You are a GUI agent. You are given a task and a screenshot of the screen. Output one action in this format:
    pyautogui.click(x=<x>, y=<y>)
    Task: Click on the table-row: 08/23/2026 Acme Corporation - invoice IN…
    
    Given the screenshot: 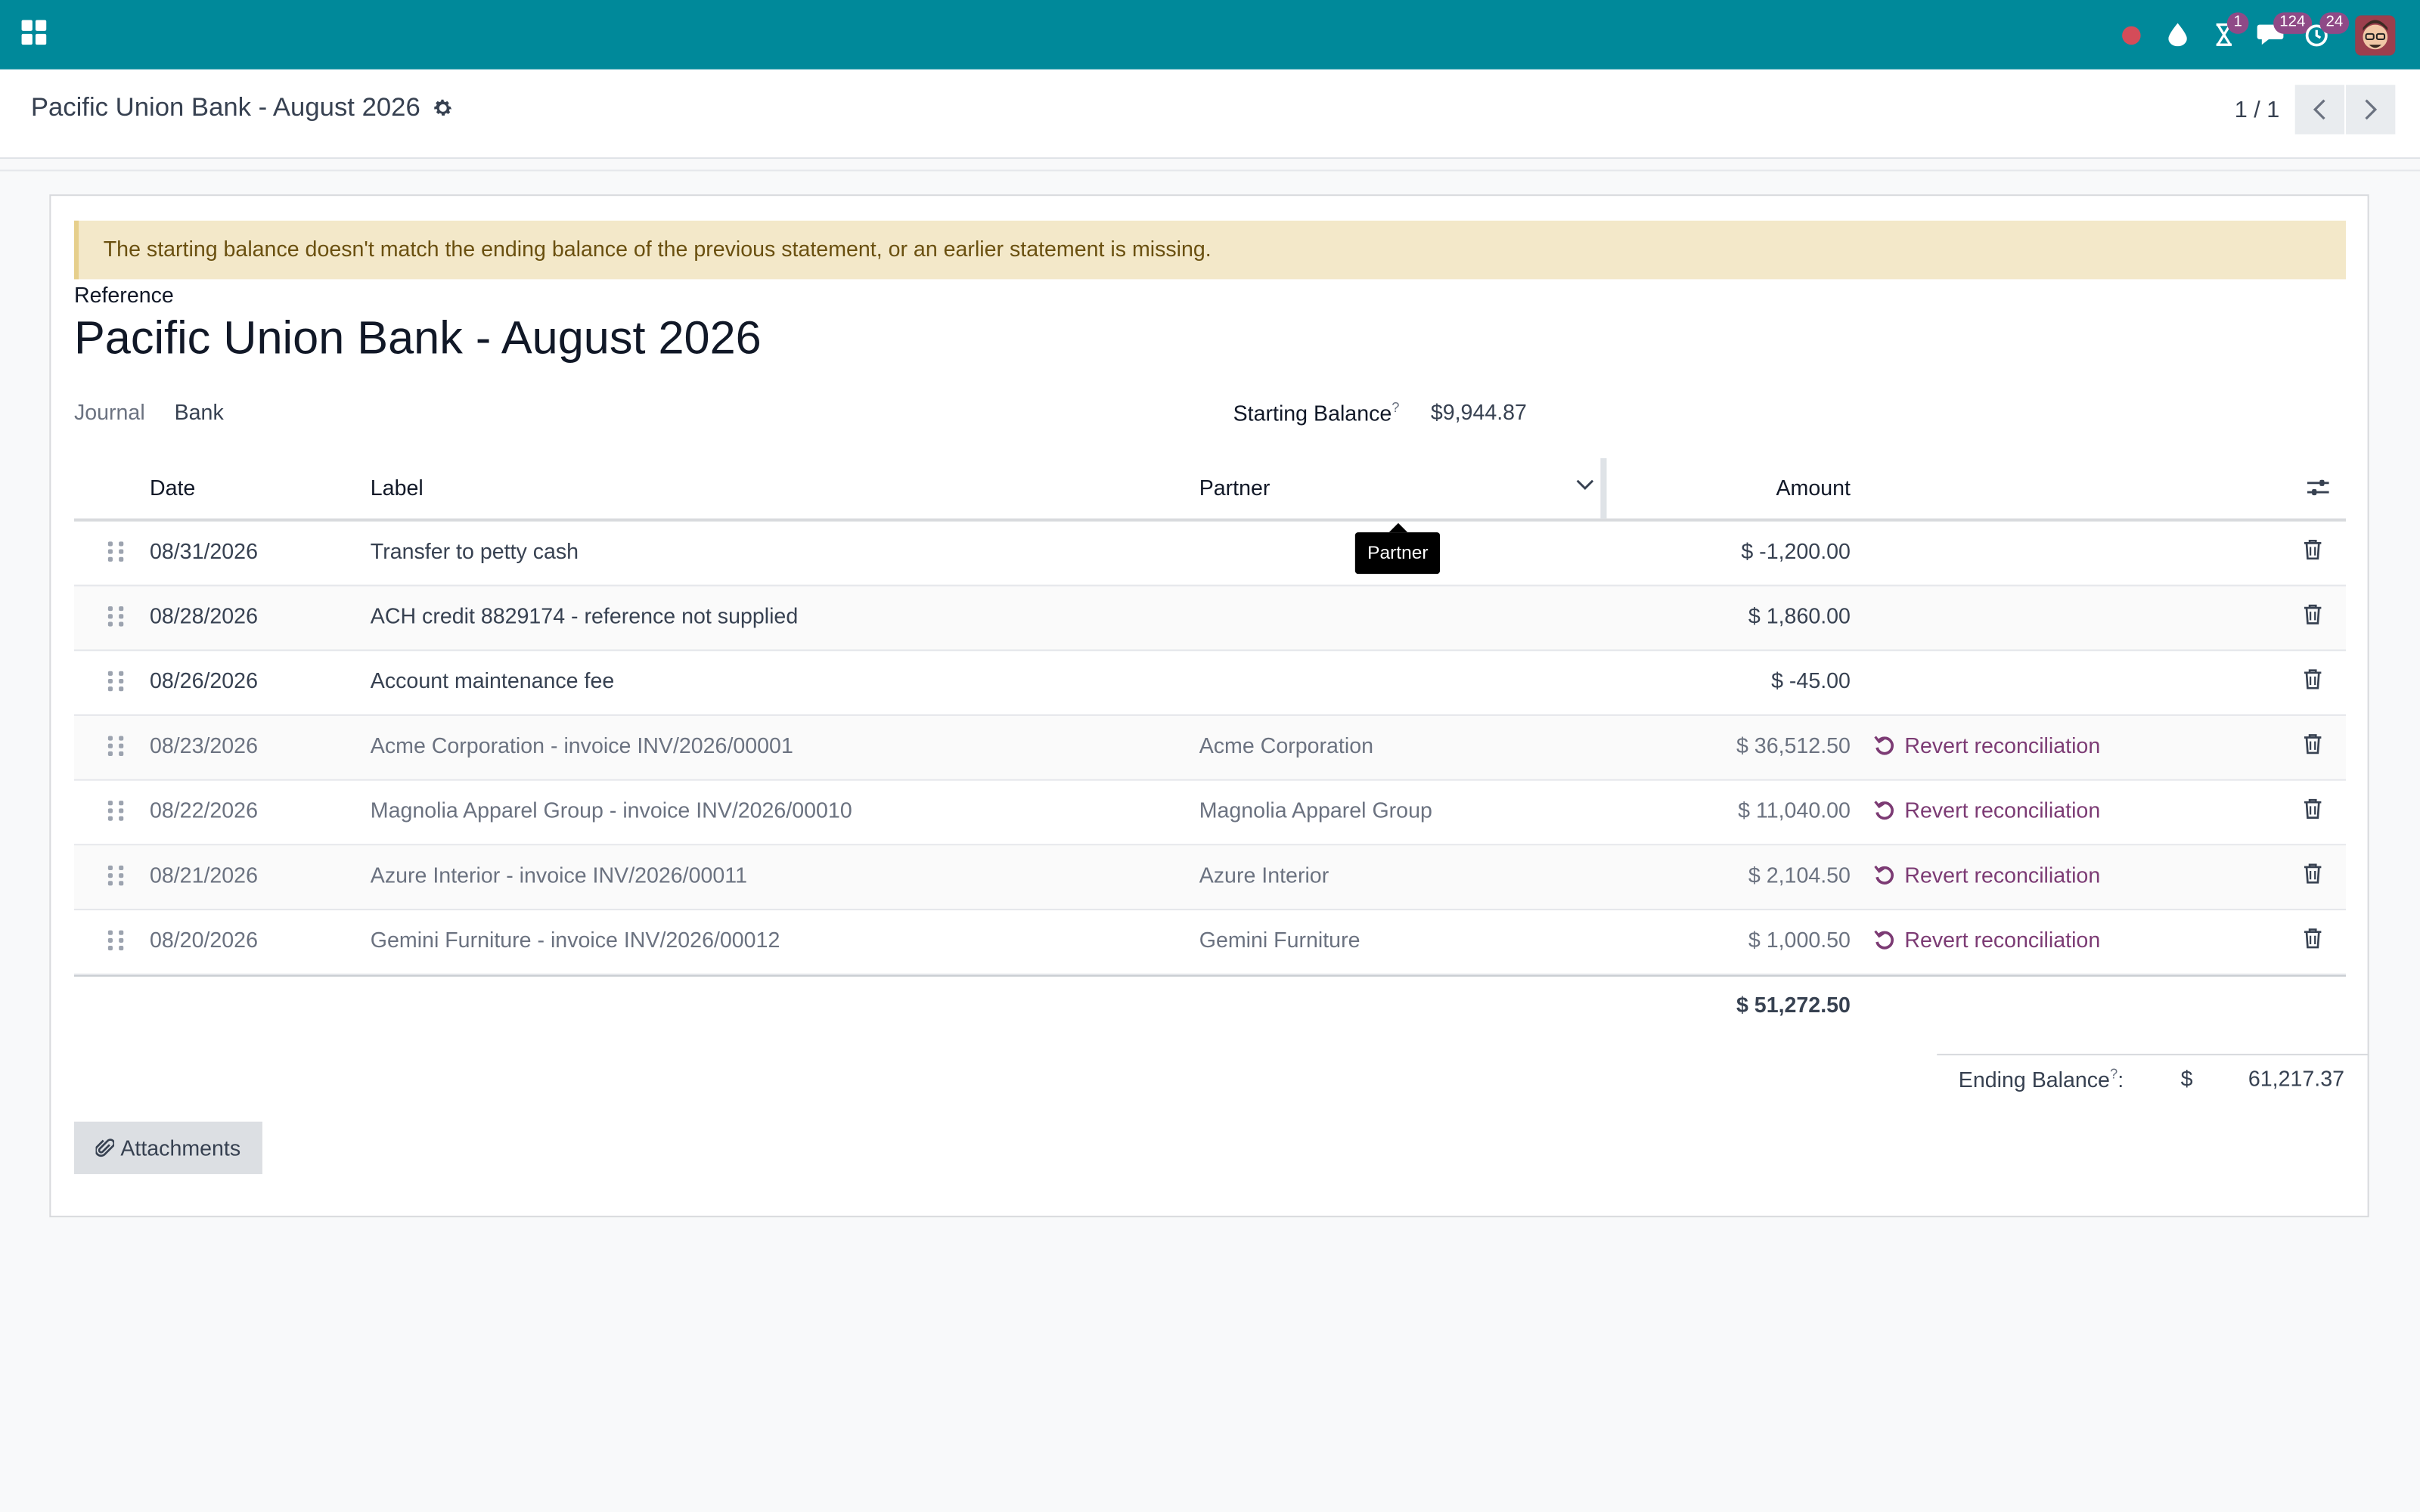 What is the action you would take?
    pyautogui.click(x=1210, y=748)
    